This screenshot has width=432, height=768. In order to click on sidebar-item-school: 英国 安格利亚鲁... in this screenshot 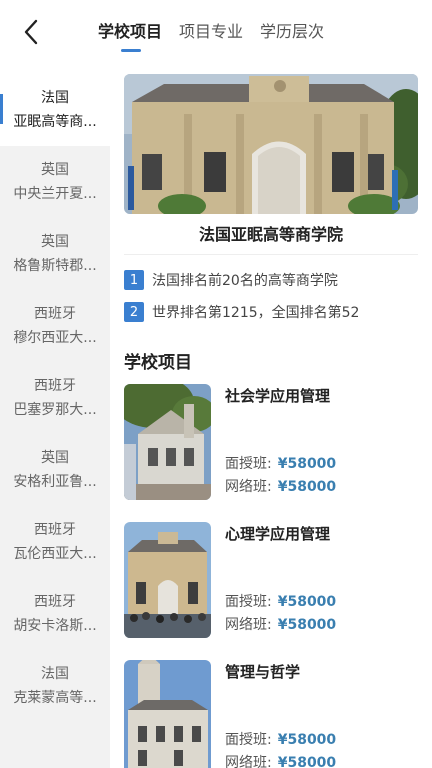, I will do `click(55, 470)`.